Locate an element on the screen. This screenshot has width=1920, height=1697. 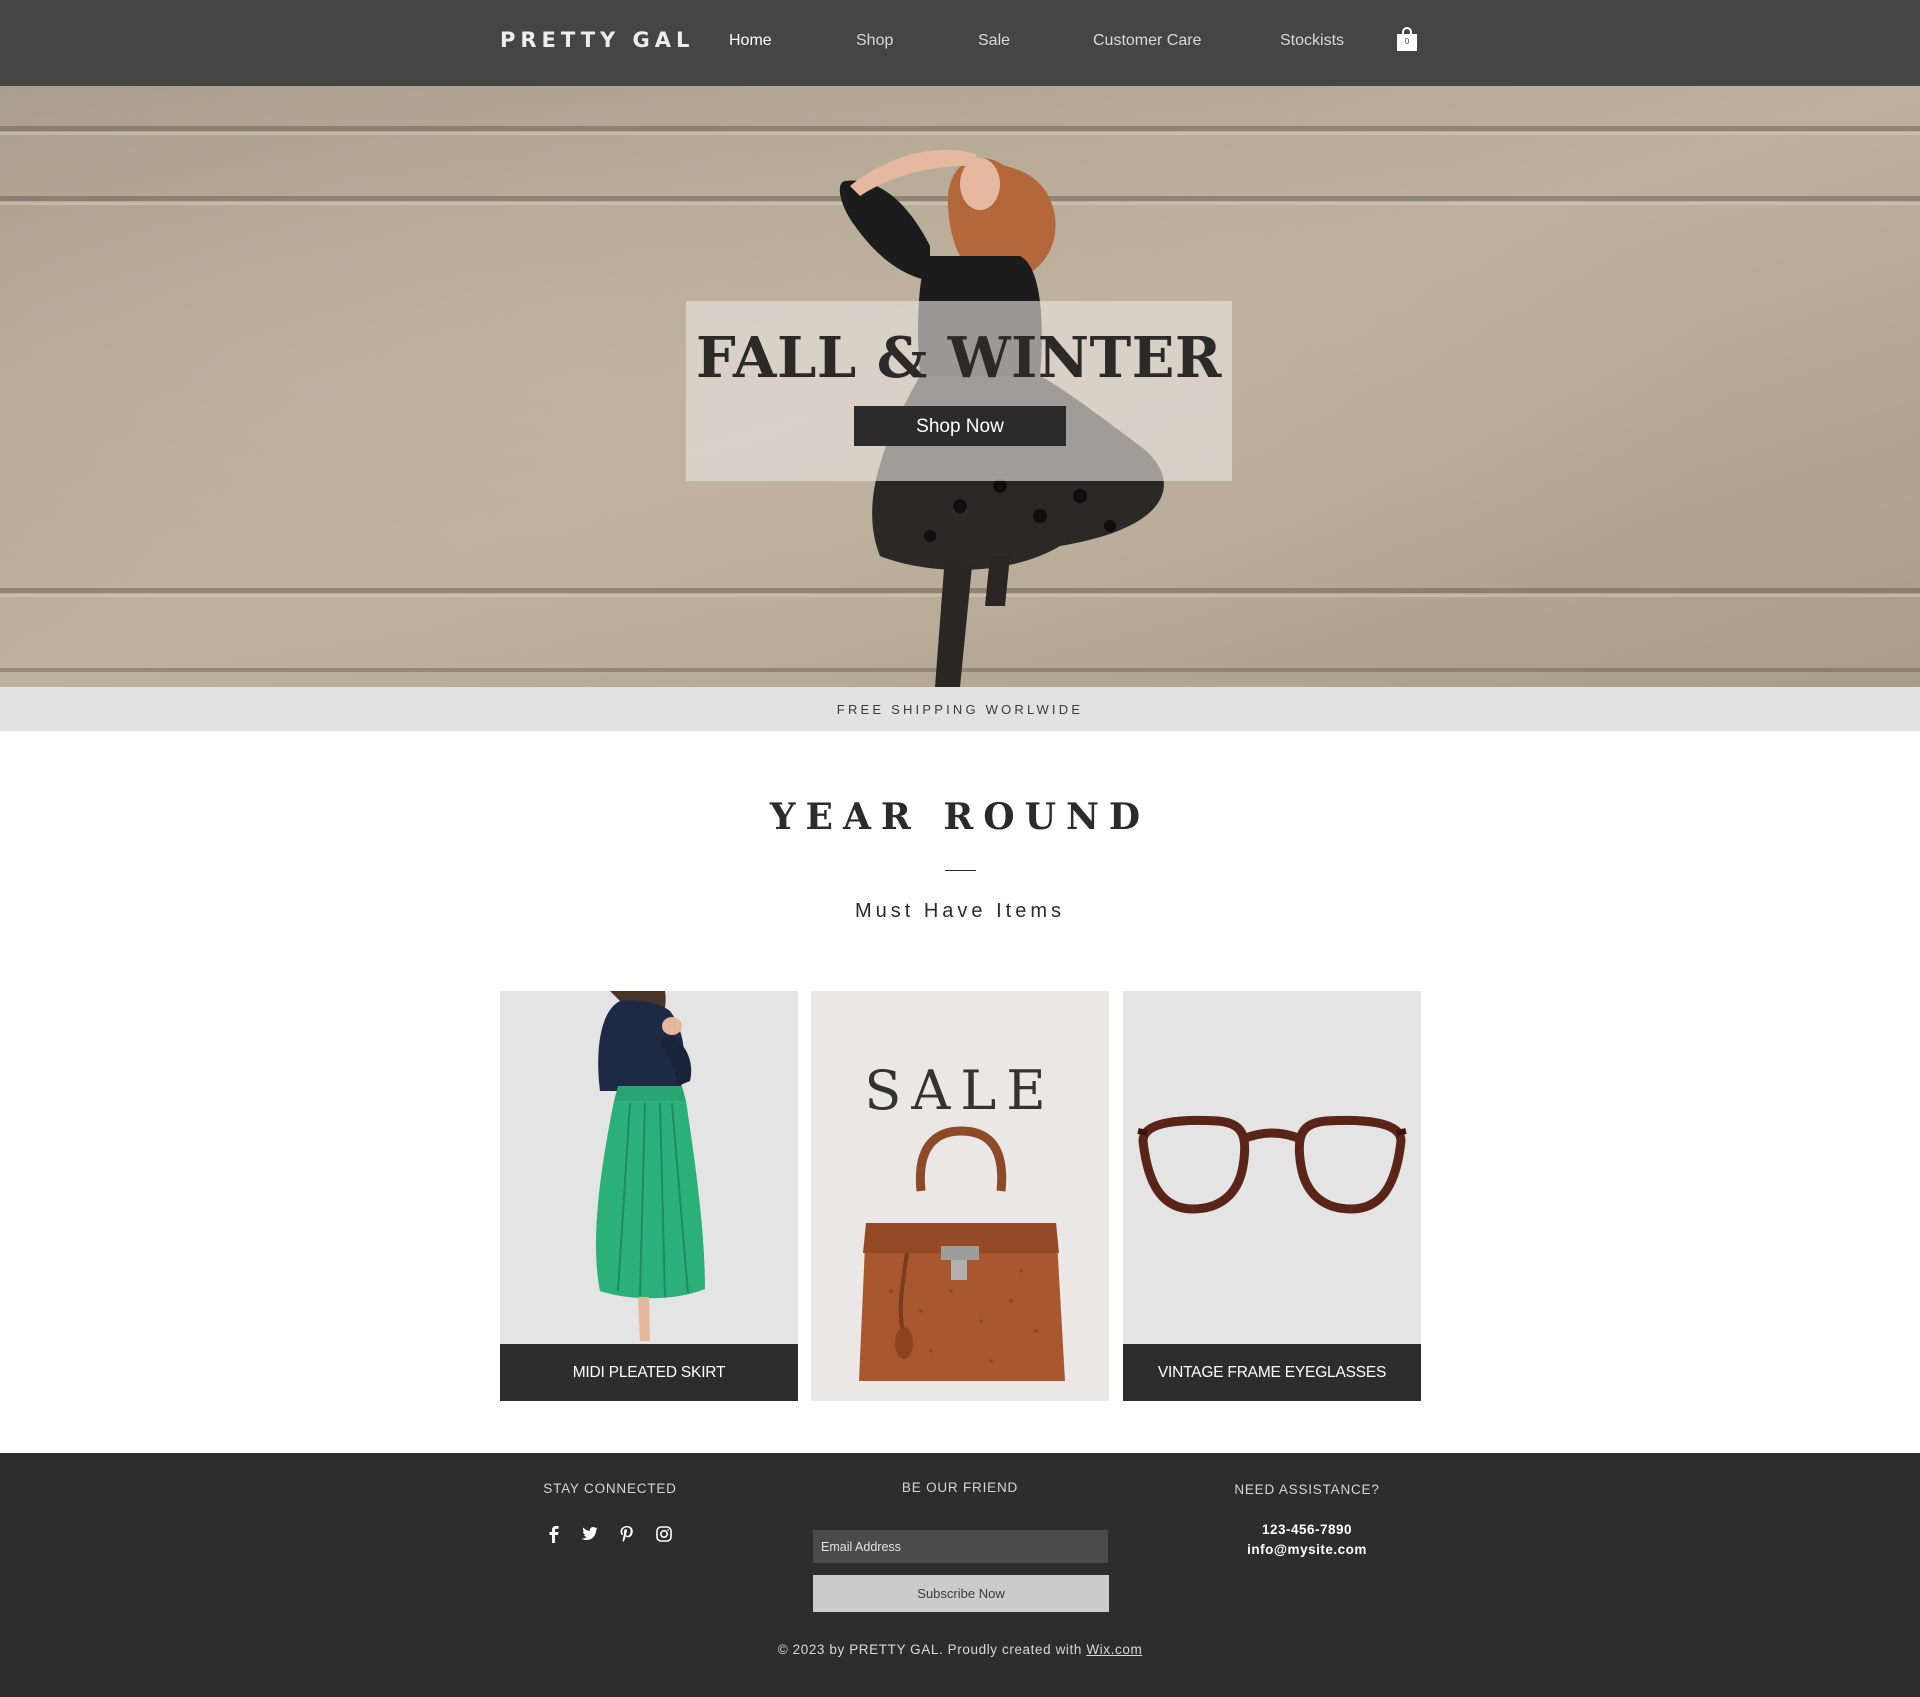
shipping-banner: FREE SHIPPING WORLWIDE is located at coordinates (960, 709).